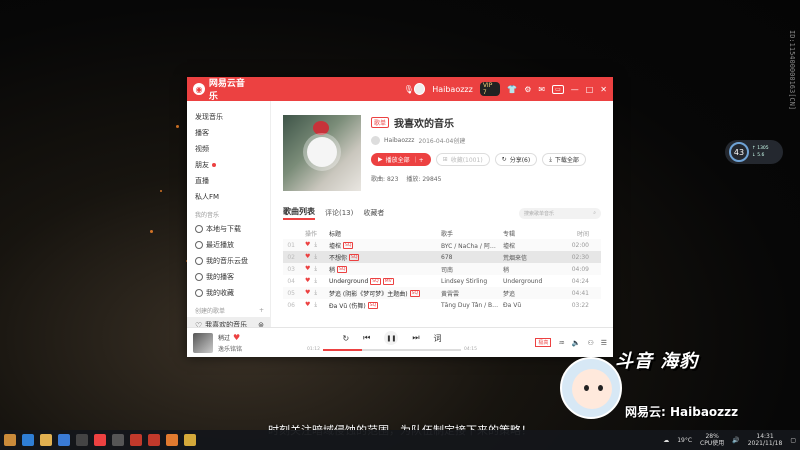  I want to click on now-playing-title: 稍过, so click(224, 337).